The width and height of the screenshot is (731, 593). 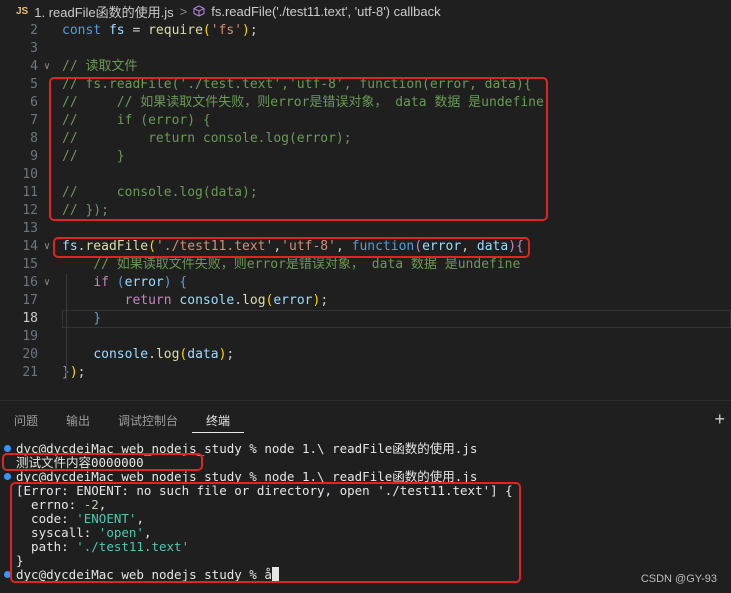 I want to click on code-line: 4 ∨ // 读取文件, so click(x=365, y=67).